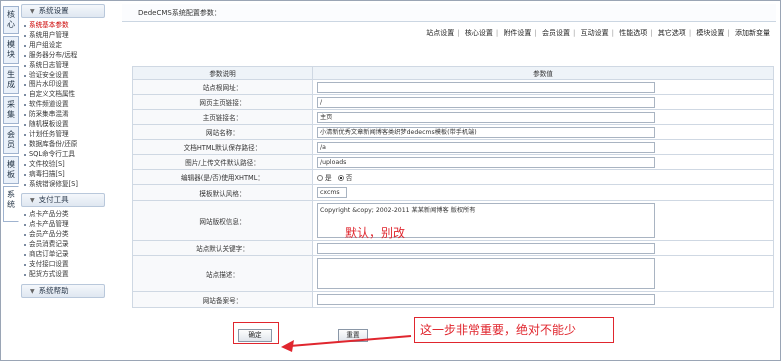  I want to click on tab-add-variable: 添加新变量, so click(752, 33).